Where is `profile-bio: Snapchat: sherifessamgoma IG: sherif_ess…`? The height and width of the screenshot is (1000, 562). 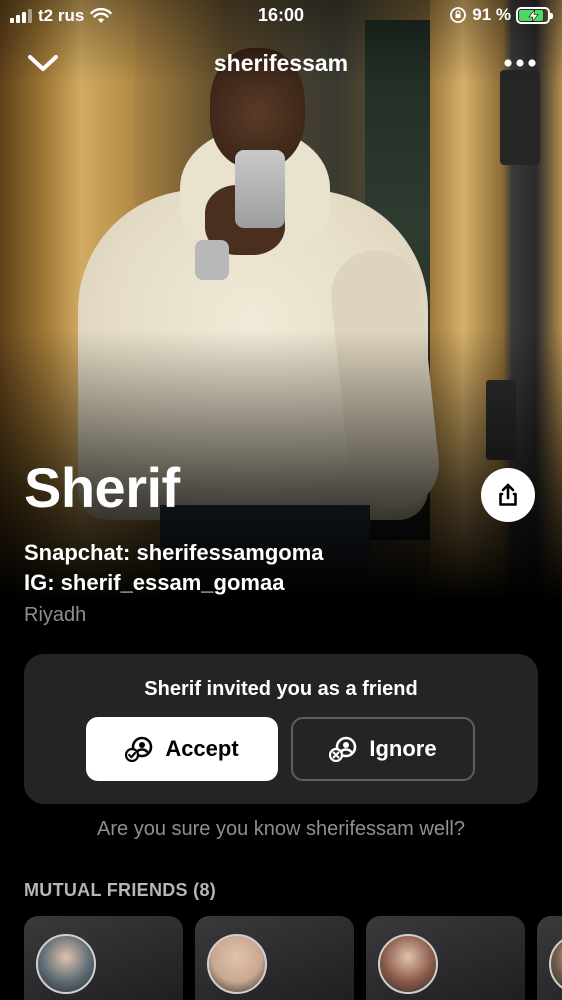
profile-bio: Snapchat: sherifessamgoma IG: sherif_ess… is located at coordinates (284, 584).